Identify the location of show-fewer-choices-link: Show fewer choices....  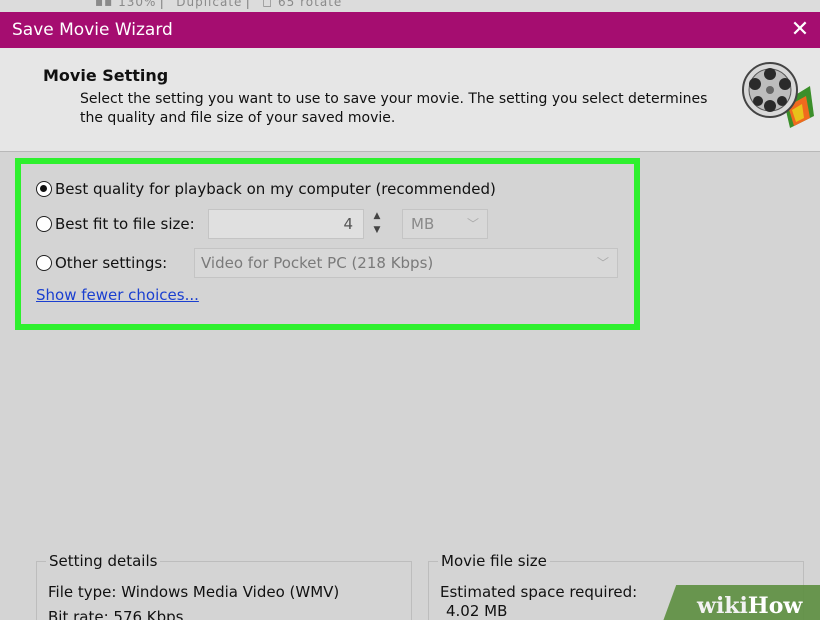
(117, 295).